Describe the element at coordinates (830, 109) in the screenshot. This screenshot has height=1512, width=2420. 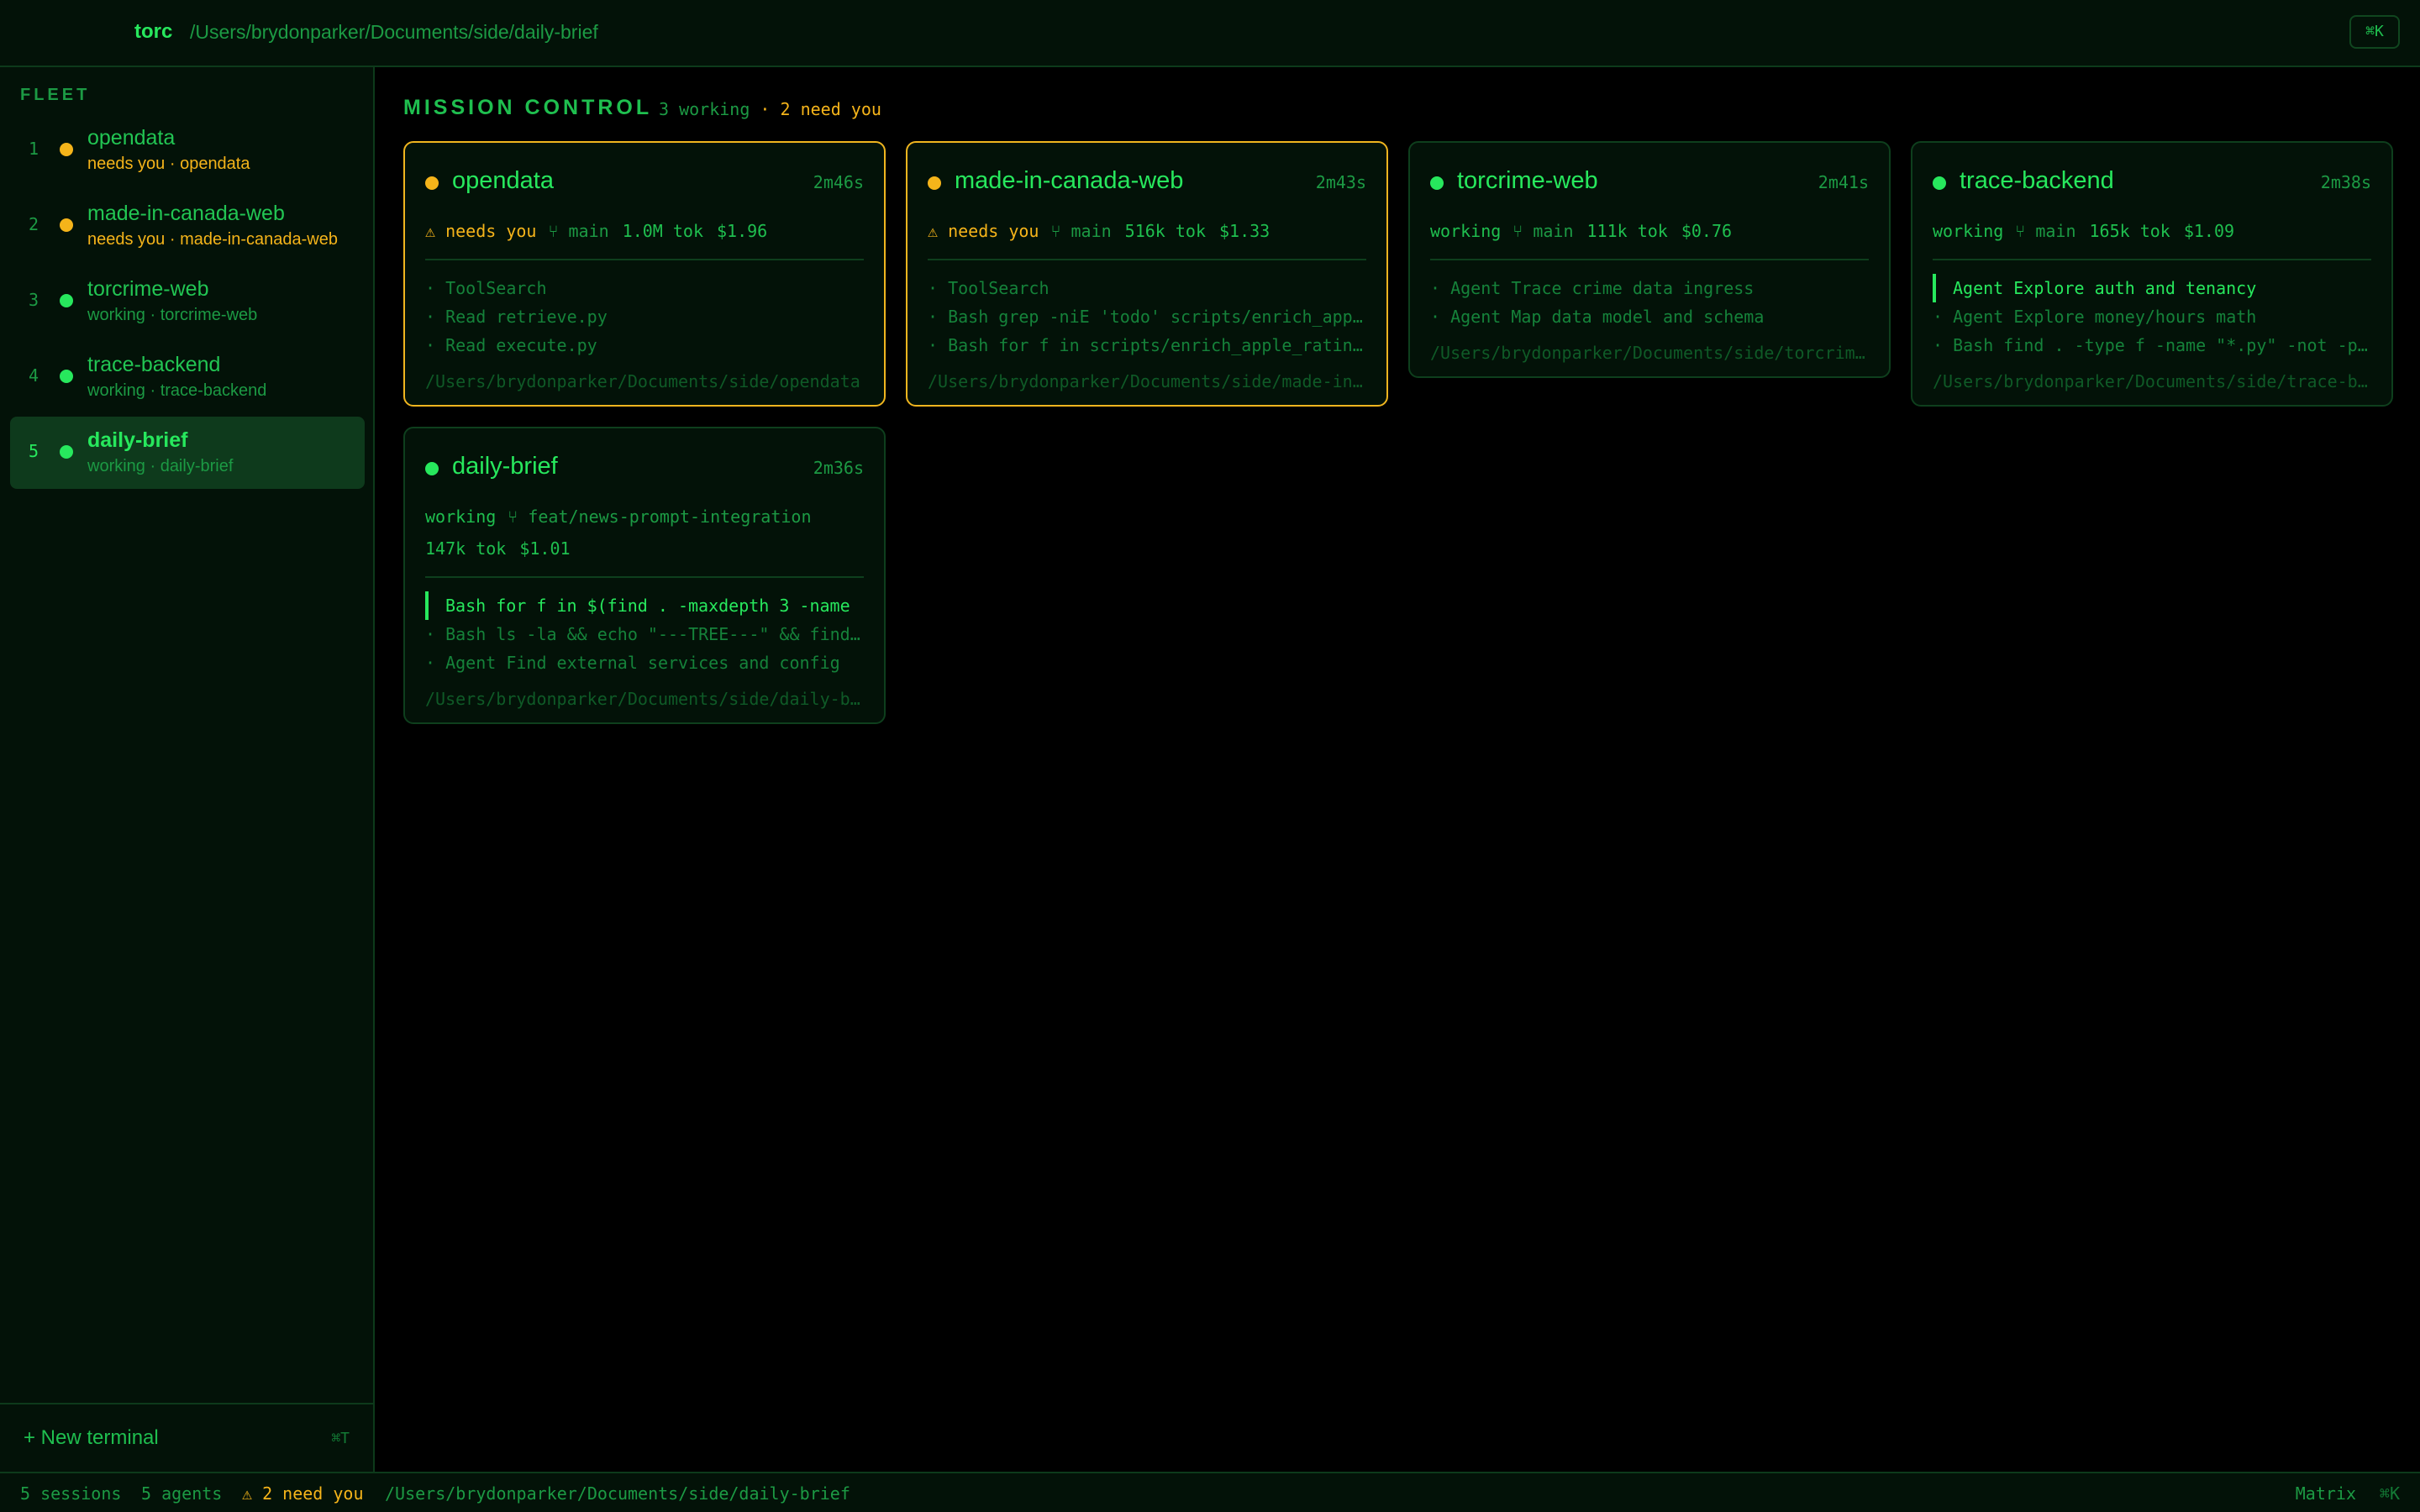
I see `need-count: 2 need you` at that location.